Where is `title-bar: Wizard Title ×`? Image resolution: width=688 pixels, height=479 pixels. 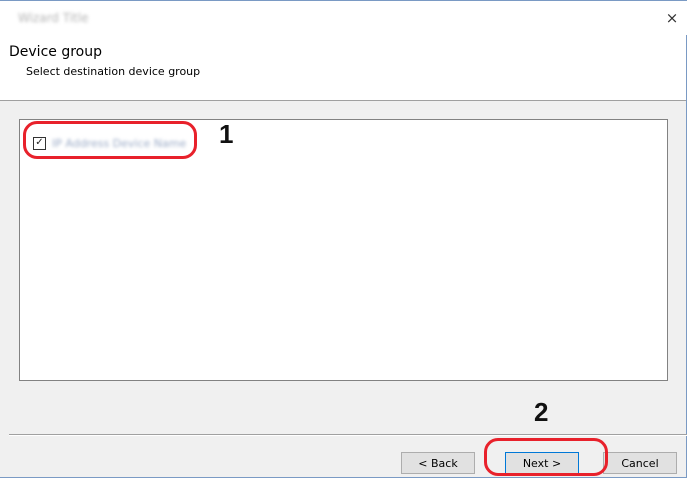 title-bar: Wizard Title × is located at coordinates (343, 18).